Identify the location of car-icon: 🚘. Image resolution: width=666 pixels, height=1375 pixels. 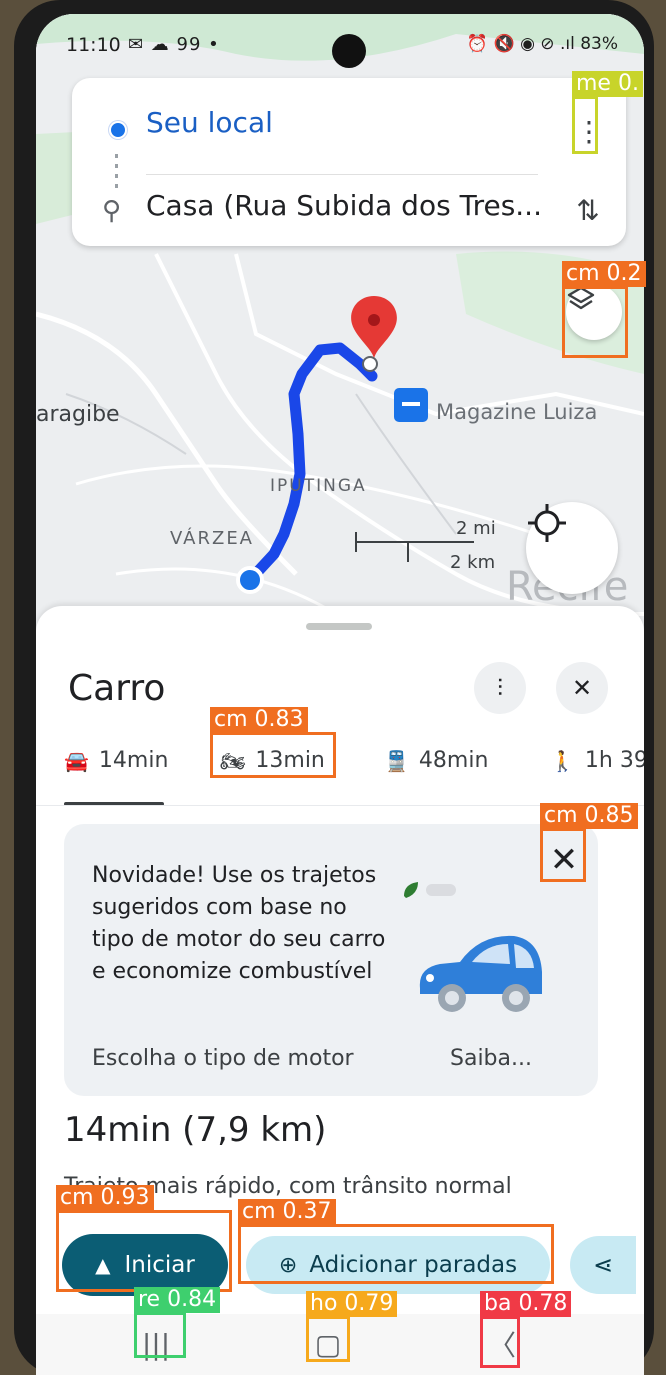
(76, 760).